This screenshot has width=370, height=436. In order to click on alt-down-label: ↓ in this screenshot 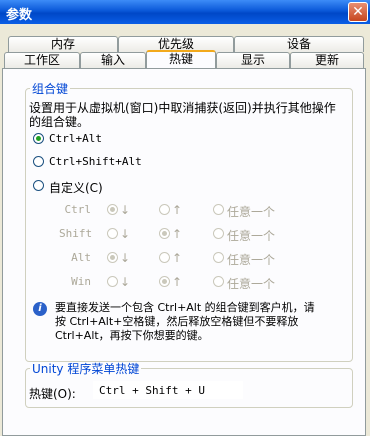, I will do `click(125, 258)`.